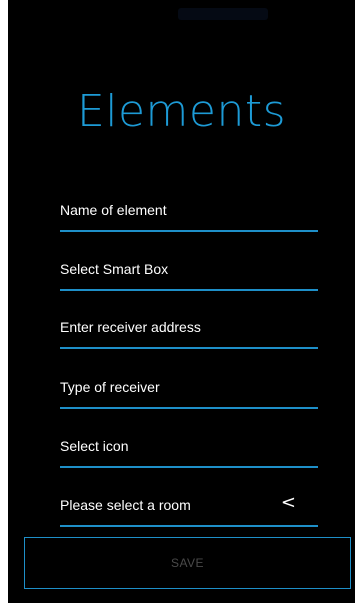 Image resolution: width=355 pixels, height=603 pixels. I want to click on page-title: Elements, so click(181, 111).